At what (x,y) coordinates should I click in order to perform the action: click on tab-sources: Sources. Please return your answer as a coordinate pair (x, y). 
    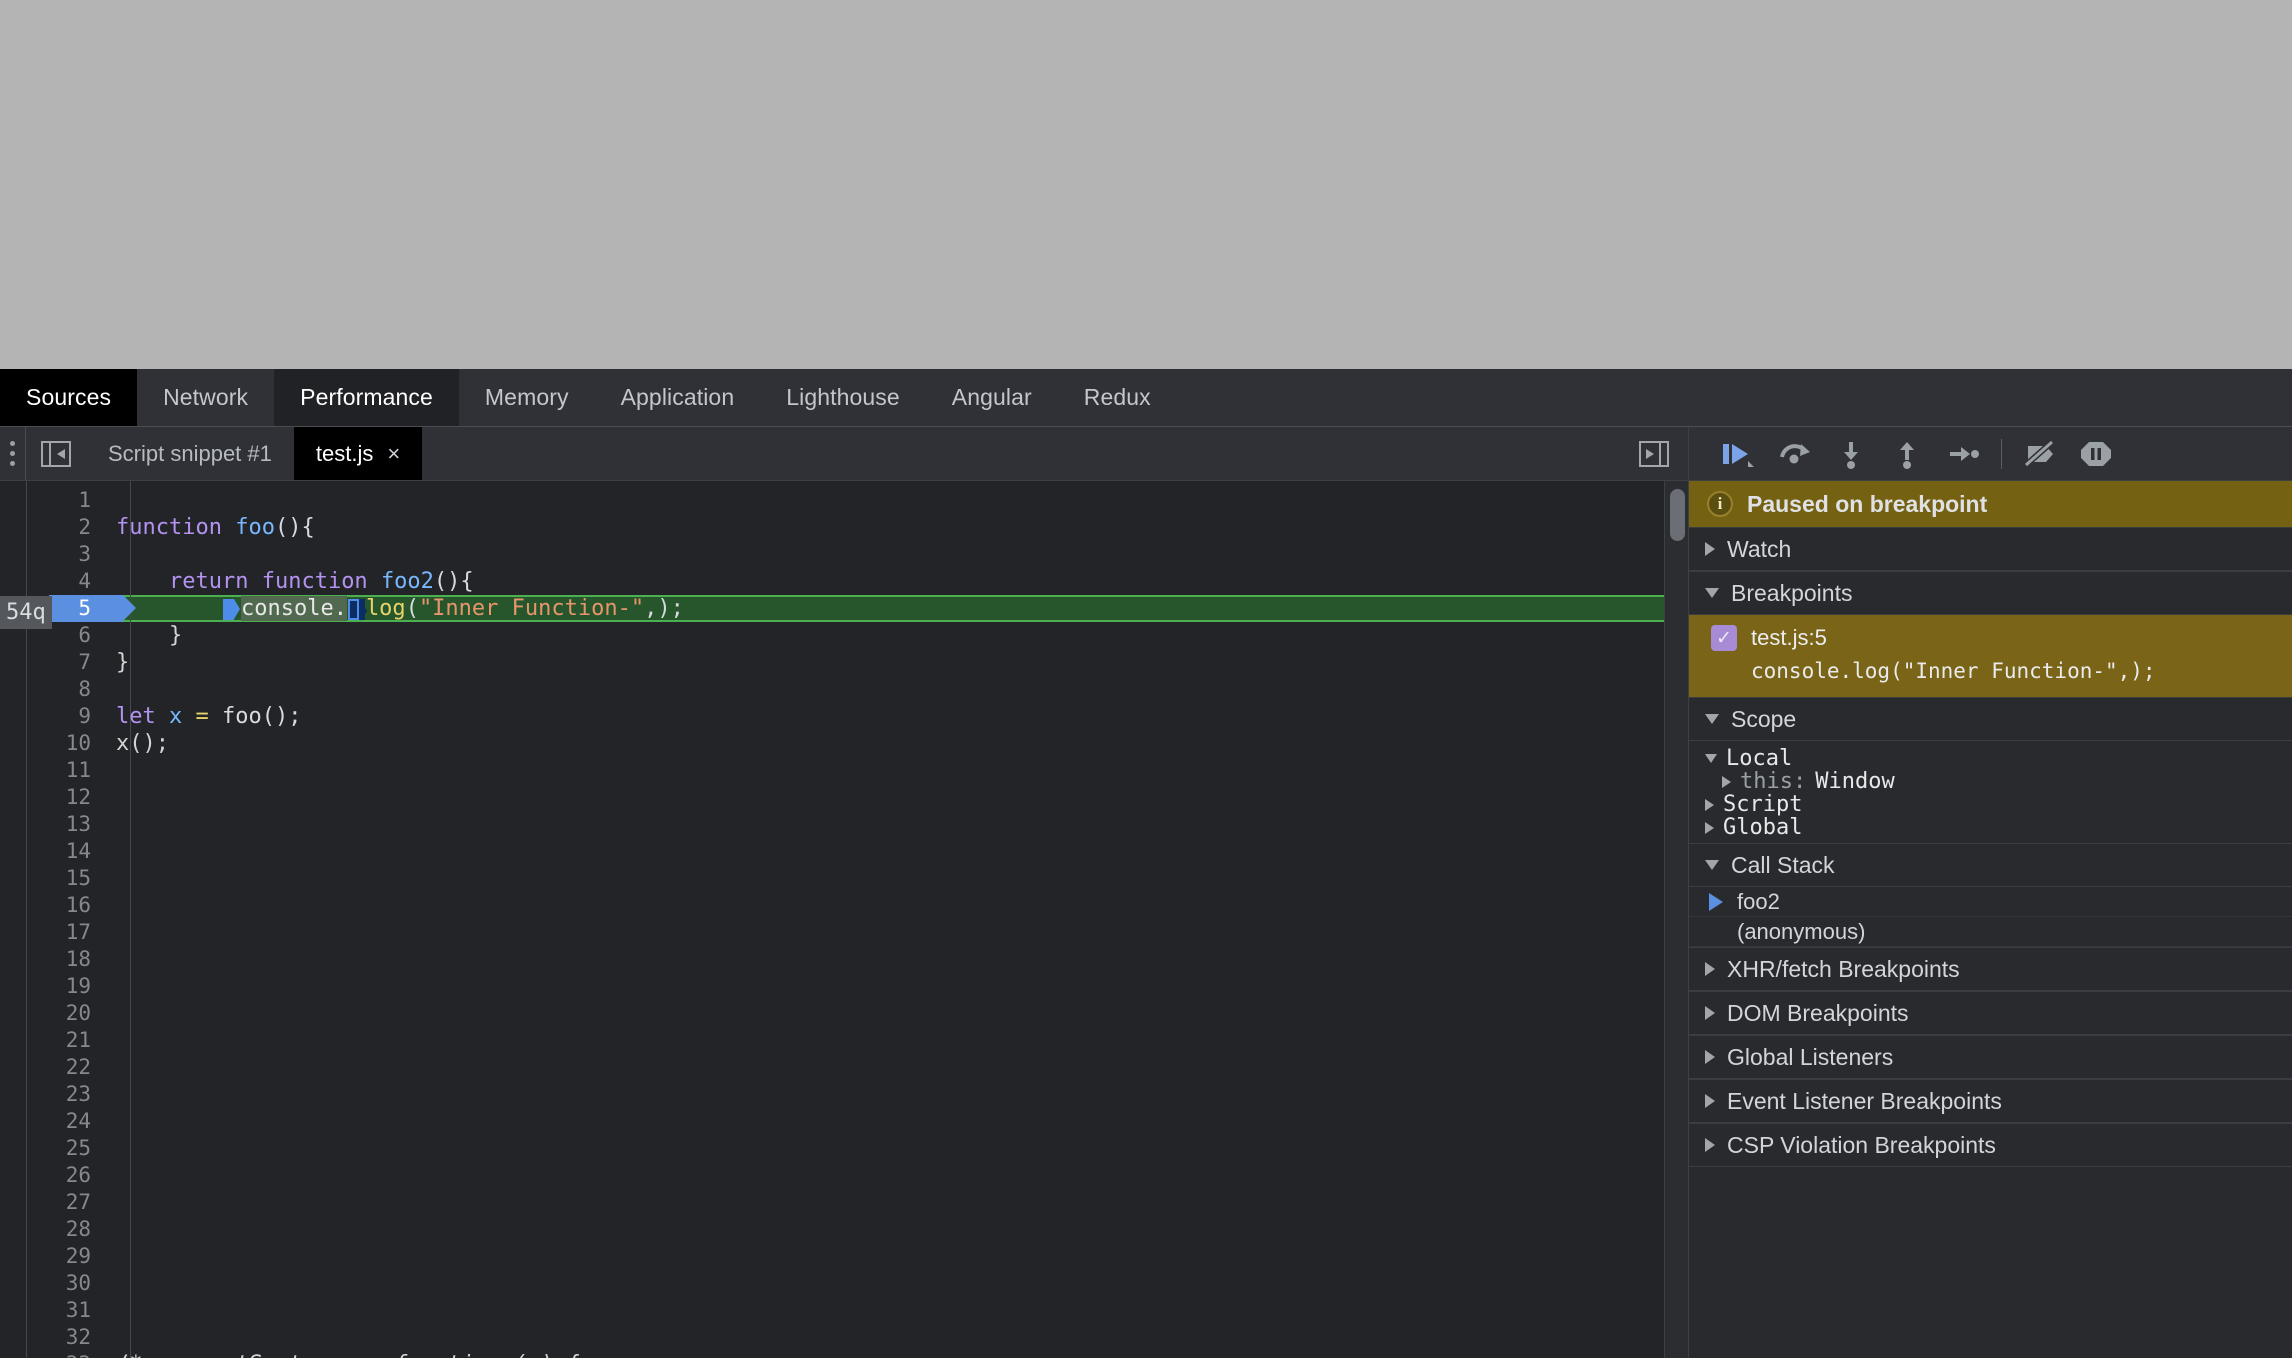
    Looking at the image, I should click on (69, 397).